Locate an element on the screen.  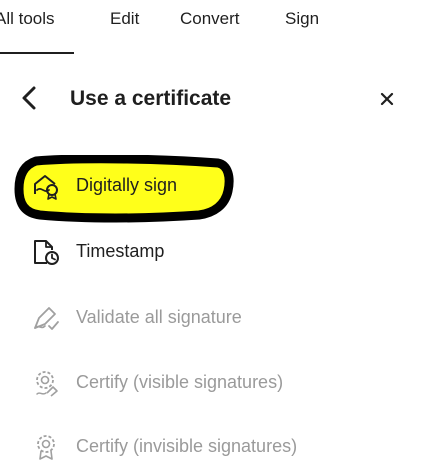
tool-label: Certify (invisible signatures) is located at coordinates (187, 446).